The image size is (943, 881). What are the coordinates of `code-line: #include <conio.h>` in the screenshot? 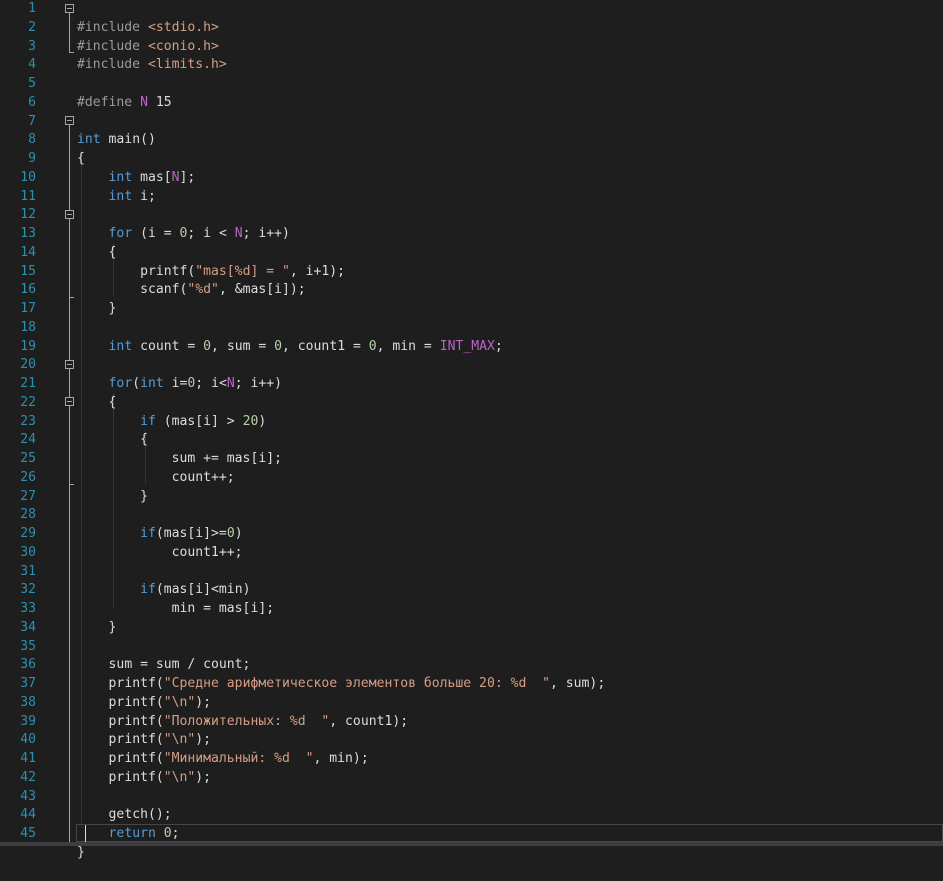 It's located at (471, 36).